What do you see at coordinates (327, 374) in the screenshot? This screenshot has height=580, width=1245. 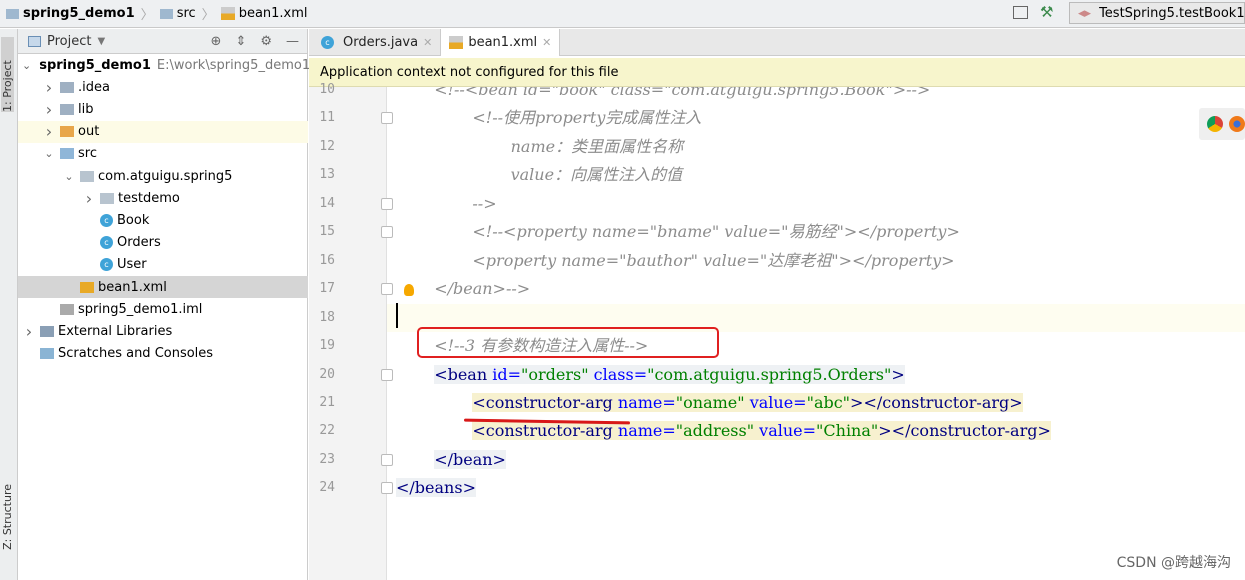 I see `line-number: 20` at bounding box center [327, 374].